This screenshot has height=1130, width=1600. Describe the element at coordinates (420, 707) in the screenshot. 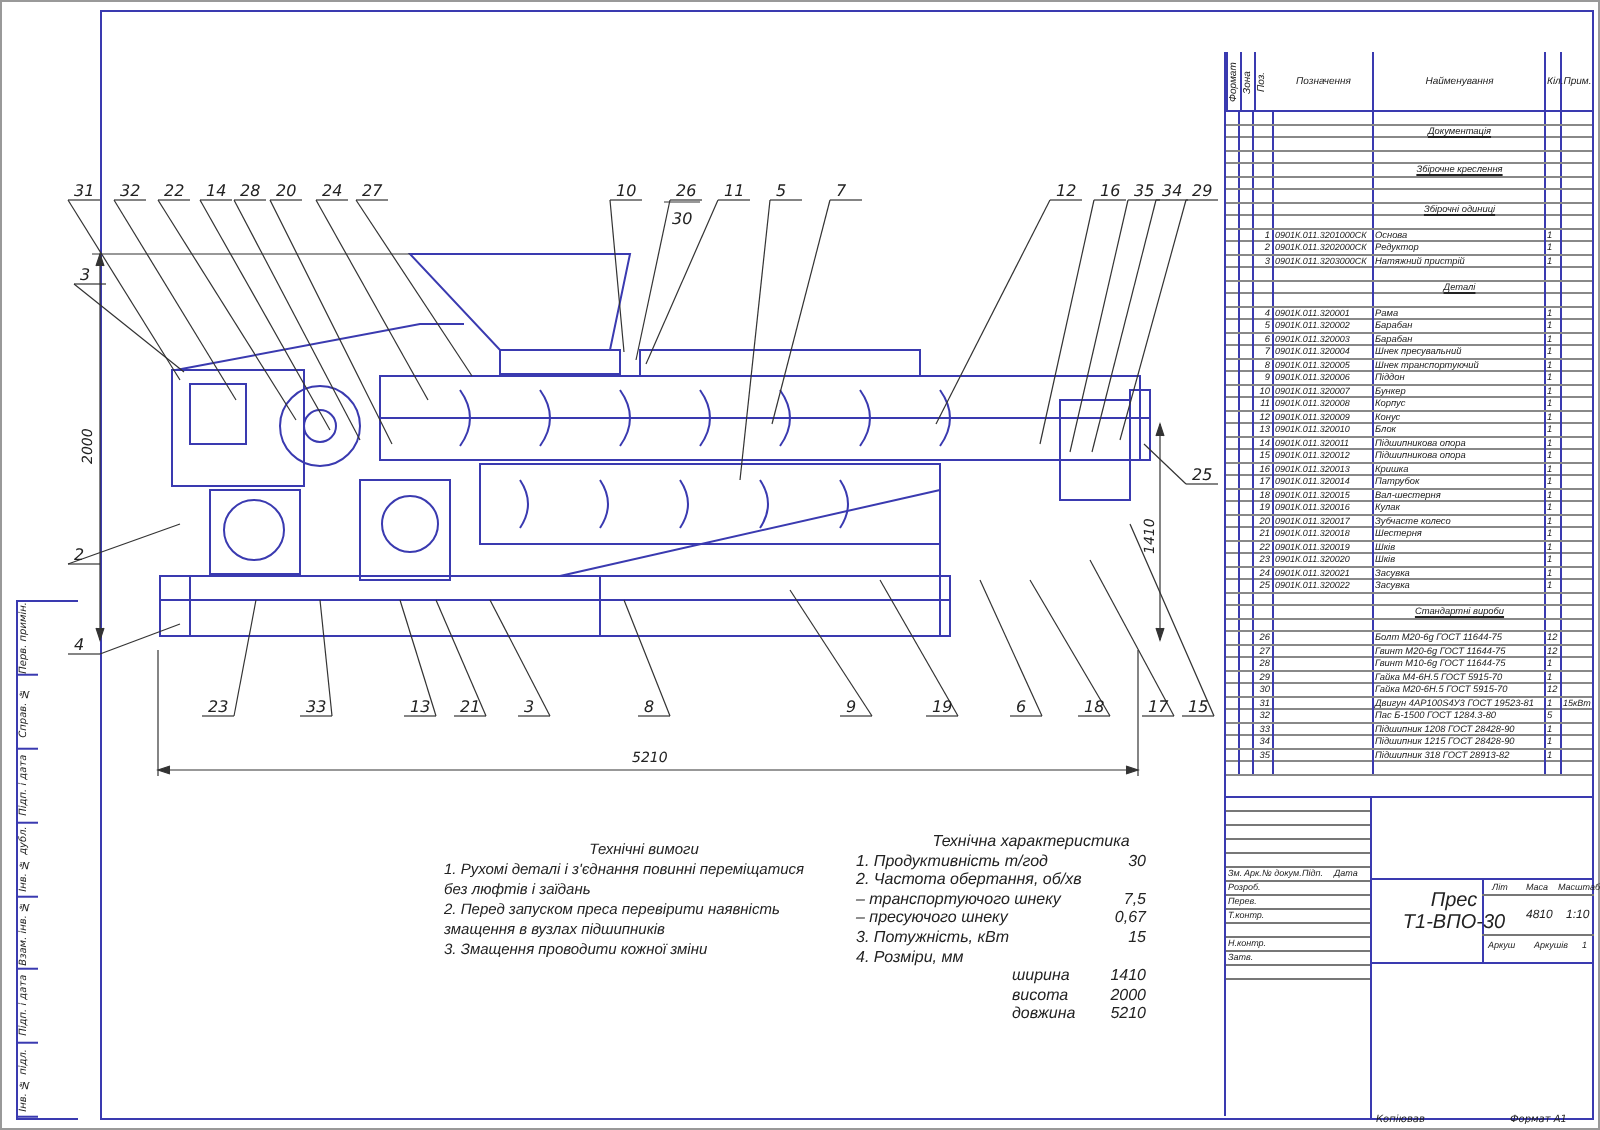

I see `position-number: 13` at that location.